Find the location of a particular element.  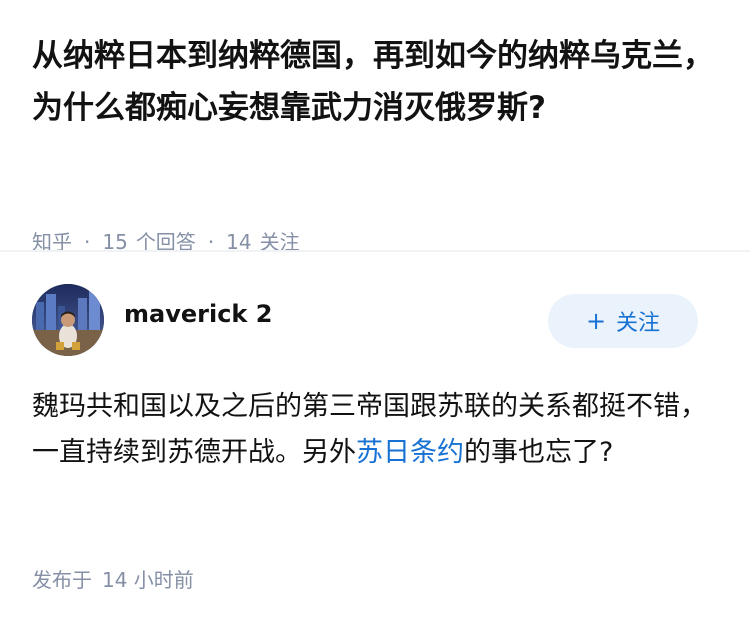

follow-button-label: 关注 is located at coordinates (638, 323).